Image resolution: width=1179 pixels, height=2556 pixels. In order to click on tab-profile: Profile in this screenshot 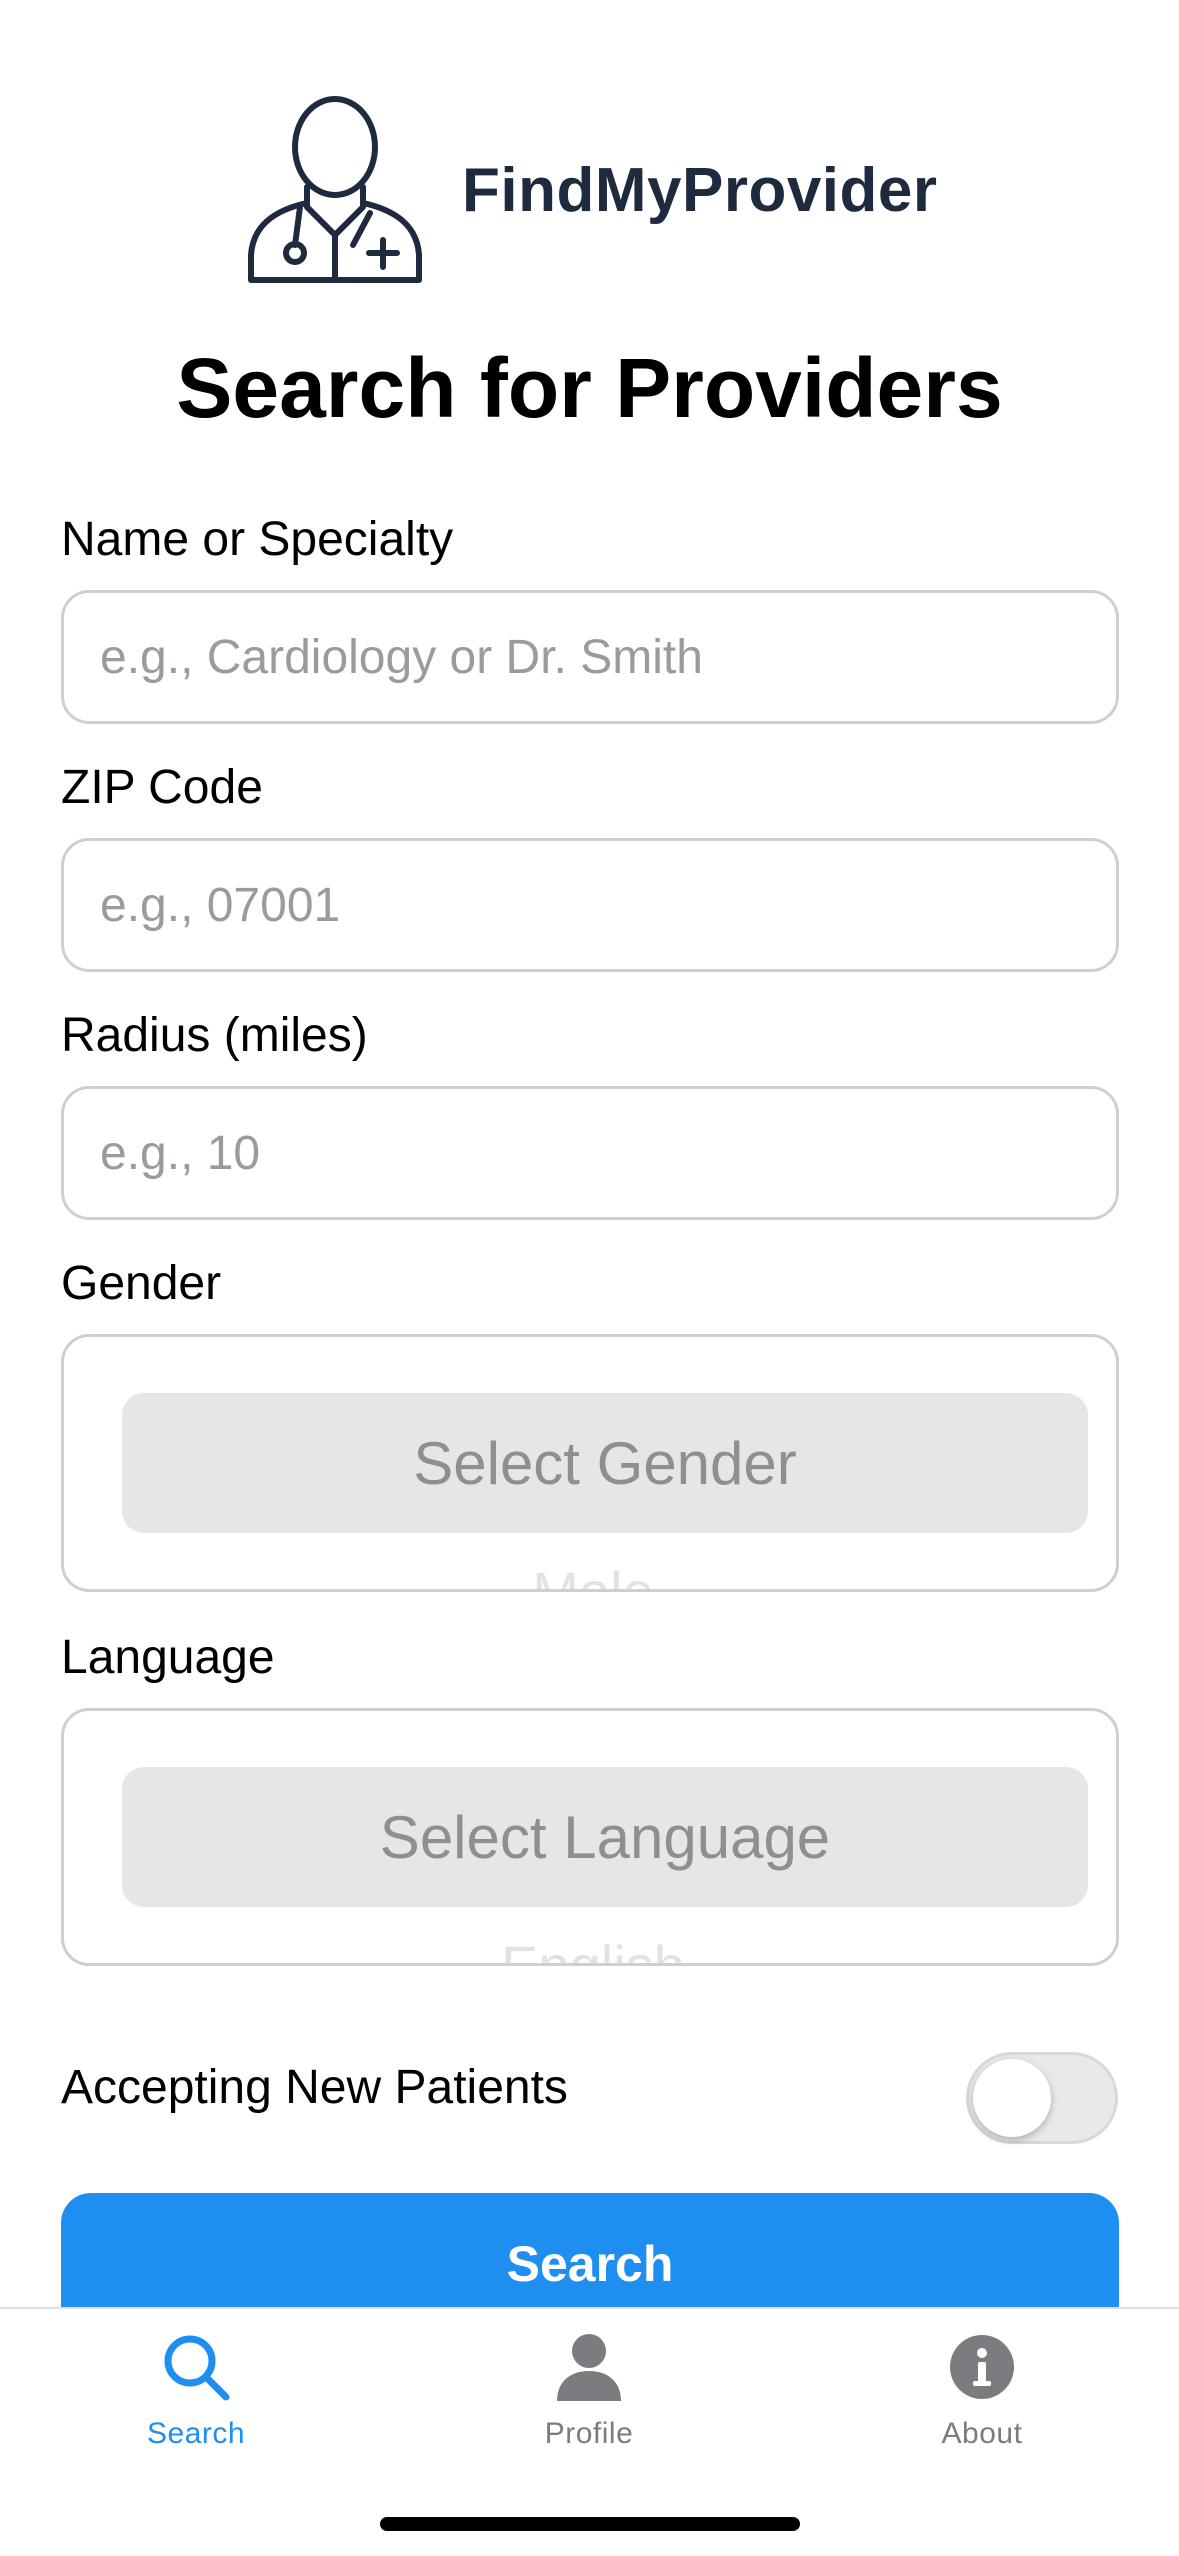, I will do `click(589, 2399)`.